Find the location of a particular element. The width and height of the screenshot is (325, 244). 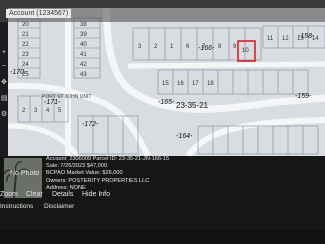

lot-number: 17 is located at coordinates (195, 84).